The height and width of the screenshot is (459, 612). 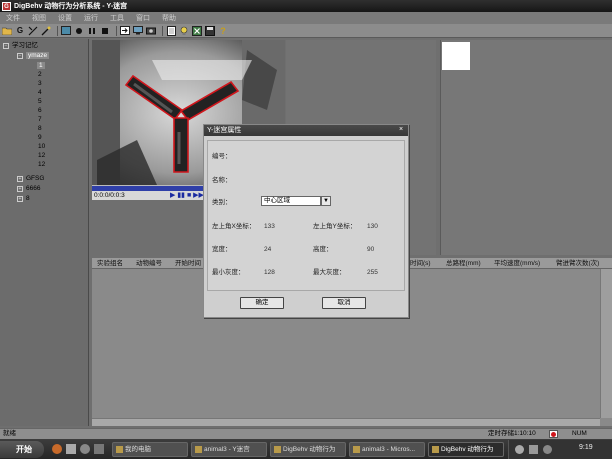 I want to click on save-icon, so click(x=210, y=30).